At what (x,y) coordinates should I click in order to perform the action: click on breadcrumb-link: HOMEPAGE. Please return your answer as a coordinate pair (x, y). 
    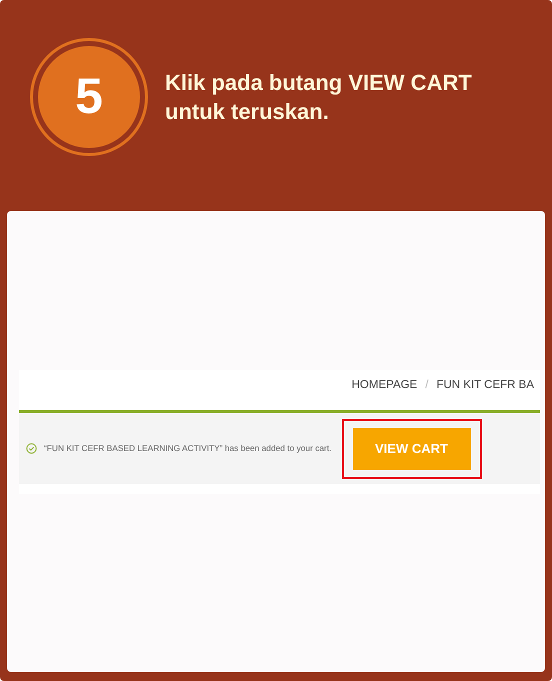
    Looking at the image, I should click on (385, 386).